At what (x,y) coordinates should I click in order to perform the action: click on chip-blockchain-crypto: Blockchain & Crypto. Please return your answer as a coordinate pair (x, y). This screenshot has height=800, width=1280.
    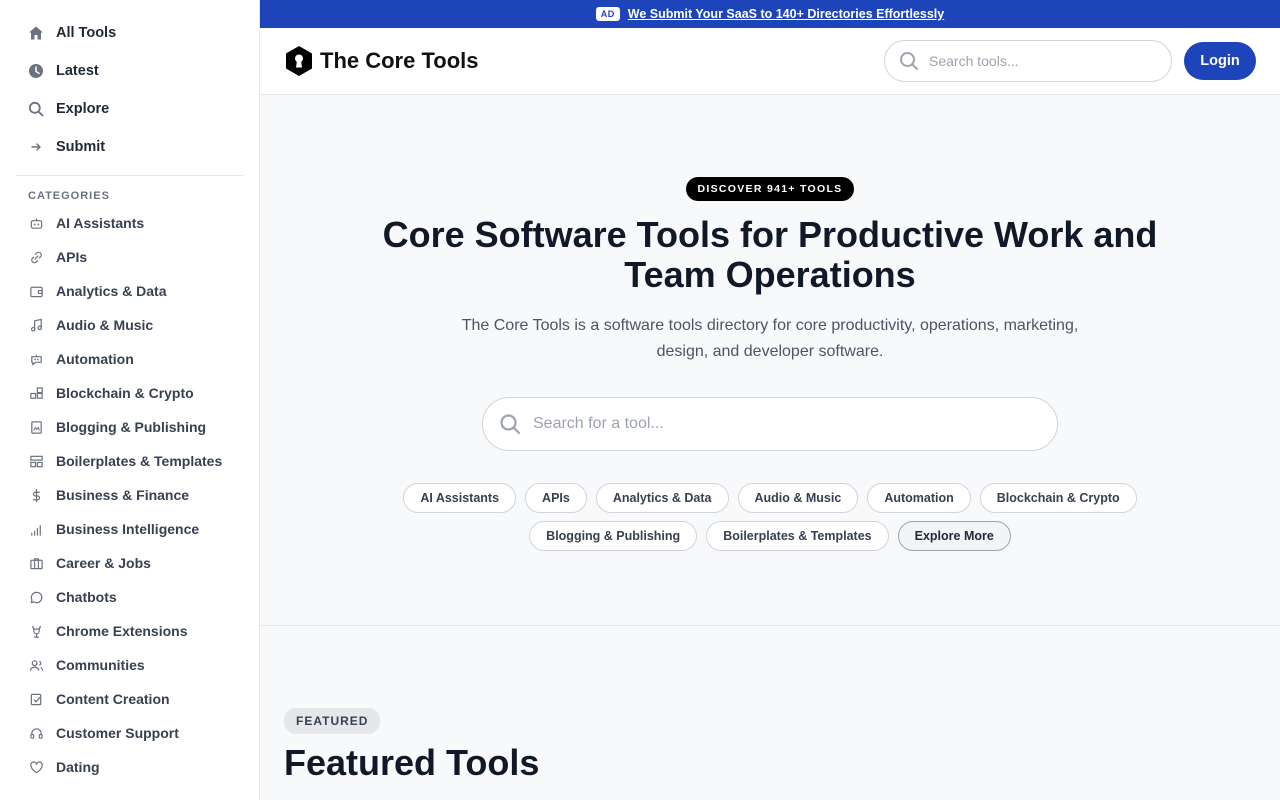
    Looking at the image, I should click on (1058, 498).